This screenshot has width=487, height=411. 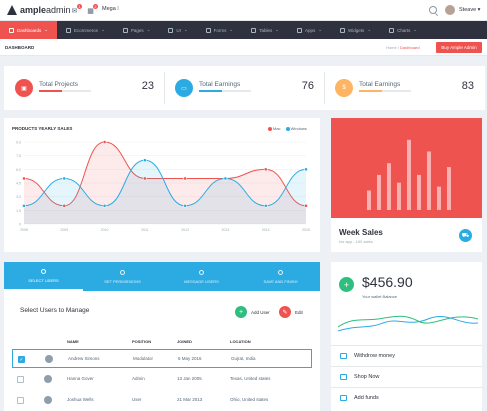 I want to click on stat-value: 83, so click(x=467, y=86).